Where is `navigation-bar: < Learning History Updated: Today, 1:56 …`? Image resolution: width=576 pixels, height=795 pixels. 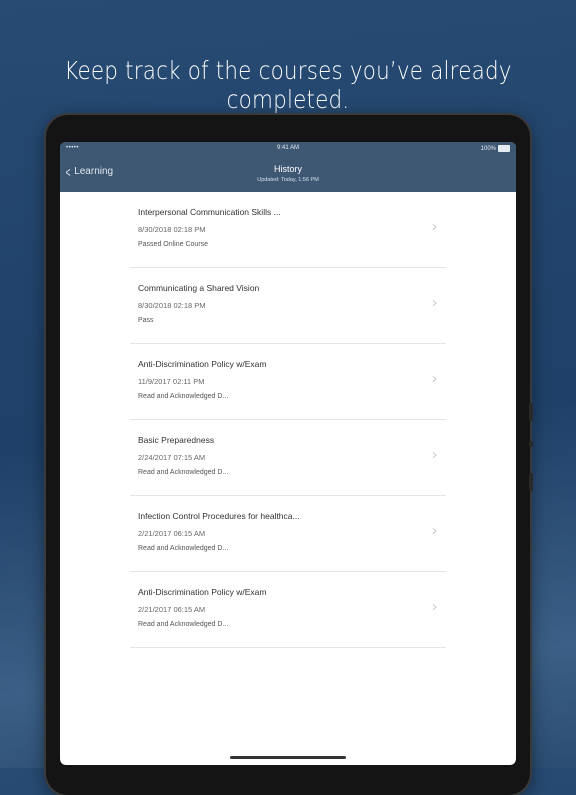 navigation-bar: < Learning History Updated: Today, 1:56 … is located at coordinates (288, 174).